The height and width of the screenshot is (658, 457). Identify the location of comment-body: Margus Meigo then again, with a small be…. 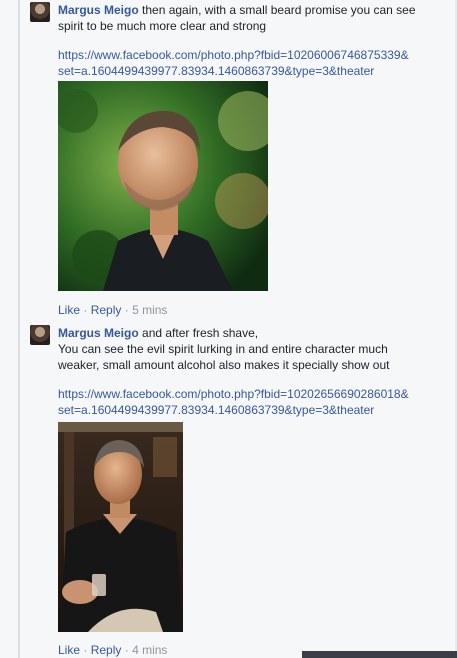
(254, 40).